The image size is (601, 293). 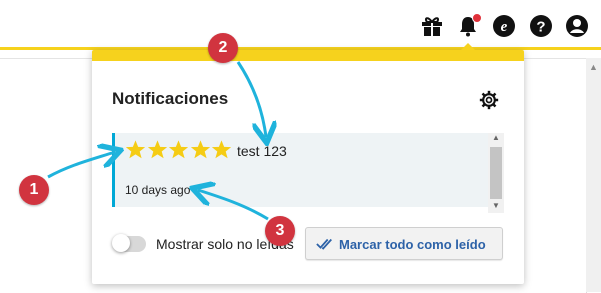 I want to click on svg-text: e, so click(x=504, y=27).